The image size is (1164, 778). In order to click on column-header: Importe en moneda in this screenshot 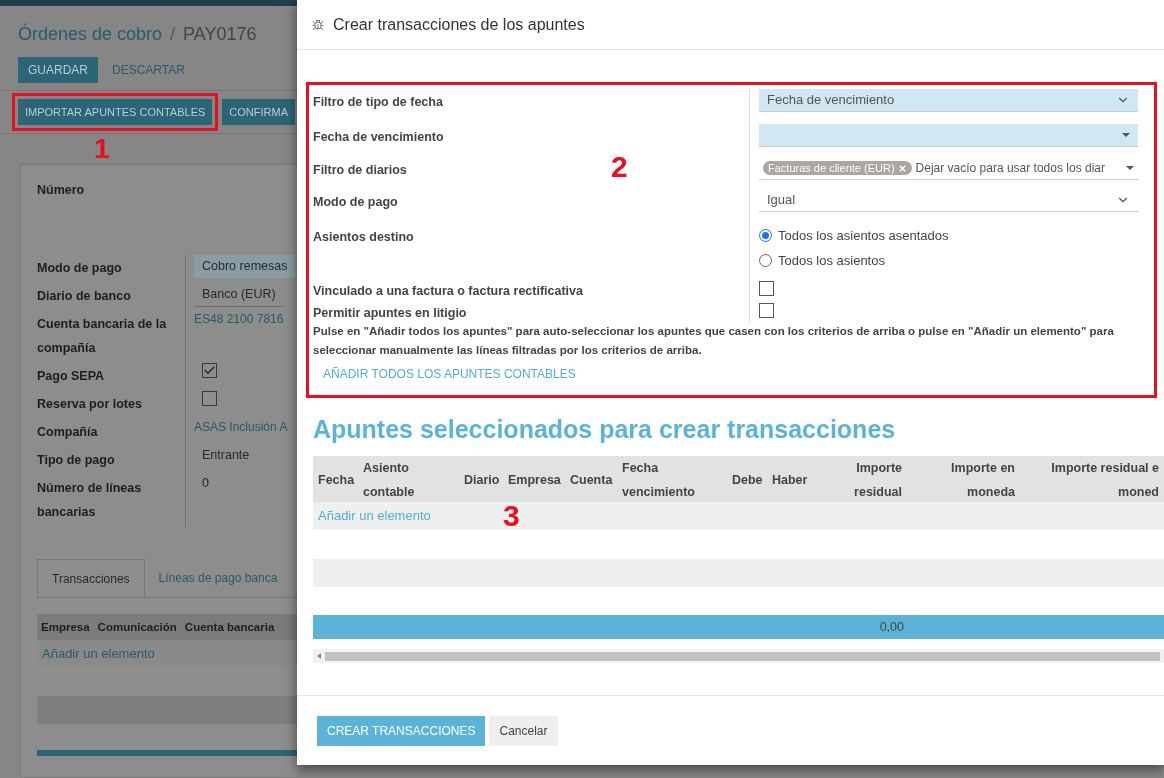, I will do `click(983, 480)`.